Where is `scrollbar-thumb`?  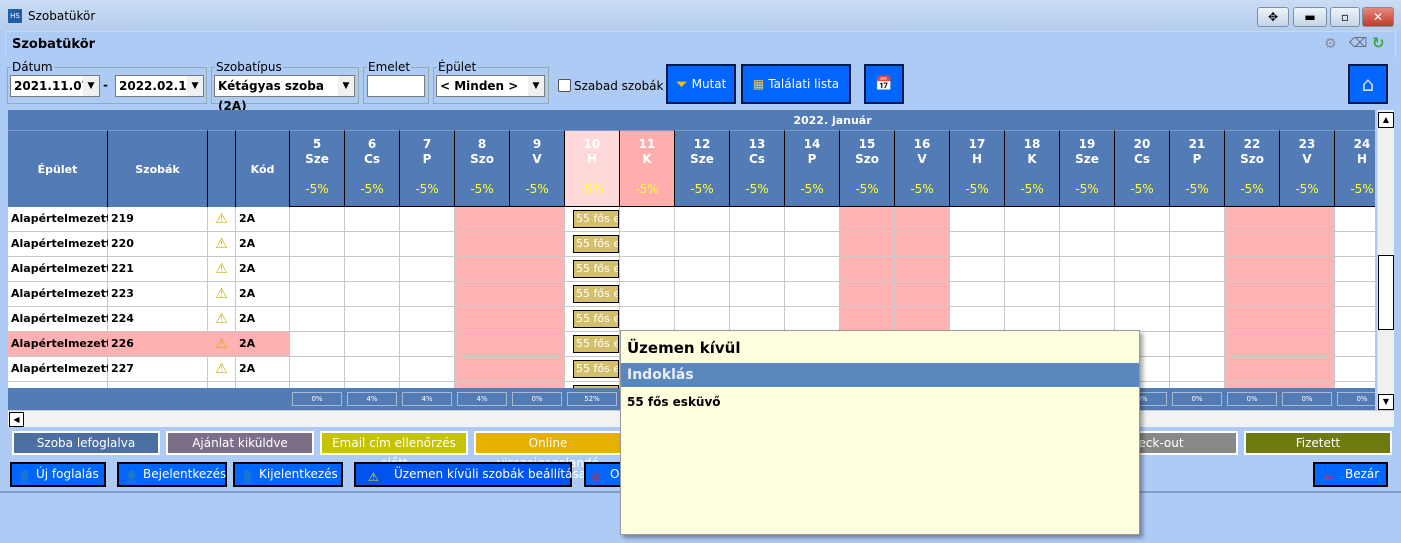
scrollbar-thumb is located at coordinates (1386, 292).